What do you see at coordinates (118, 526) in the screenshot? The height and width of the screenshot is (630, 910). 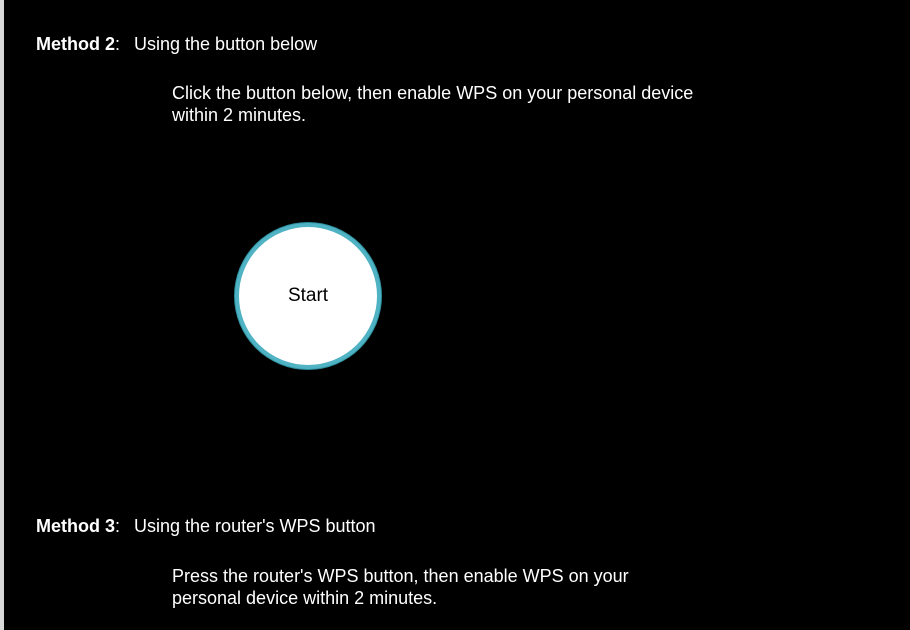 I see `method-3-colon: :` at bounding box center [118, 526].